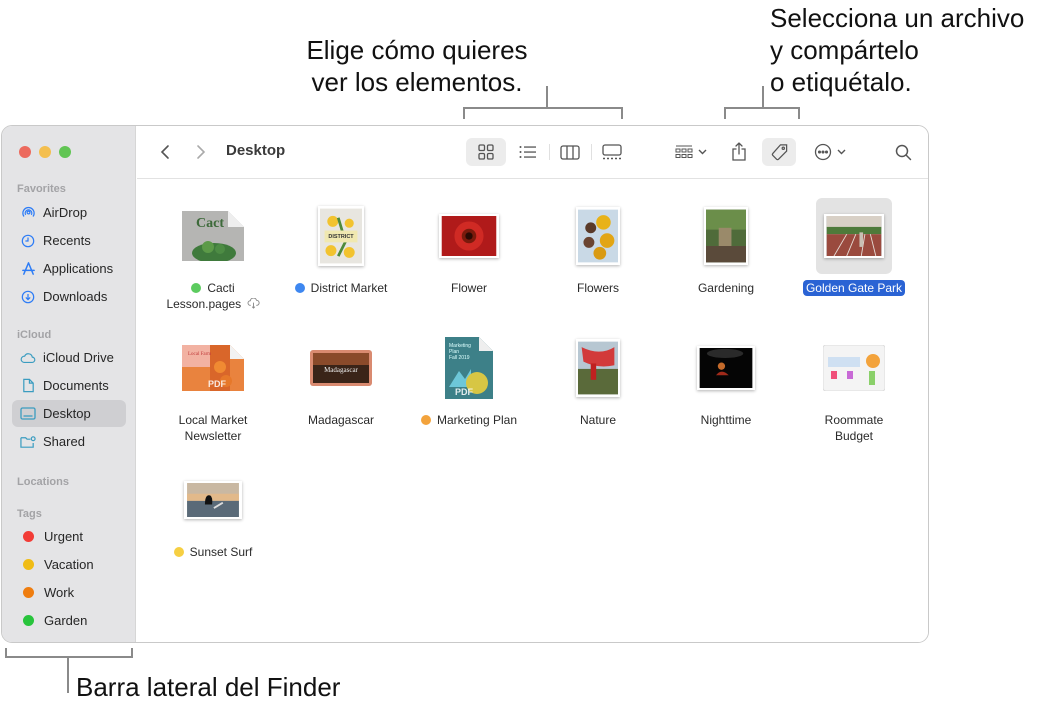 This screenshot has width=1061, height=708. I want to click on sidebar-item-shared: Shared, so click(69, 441).